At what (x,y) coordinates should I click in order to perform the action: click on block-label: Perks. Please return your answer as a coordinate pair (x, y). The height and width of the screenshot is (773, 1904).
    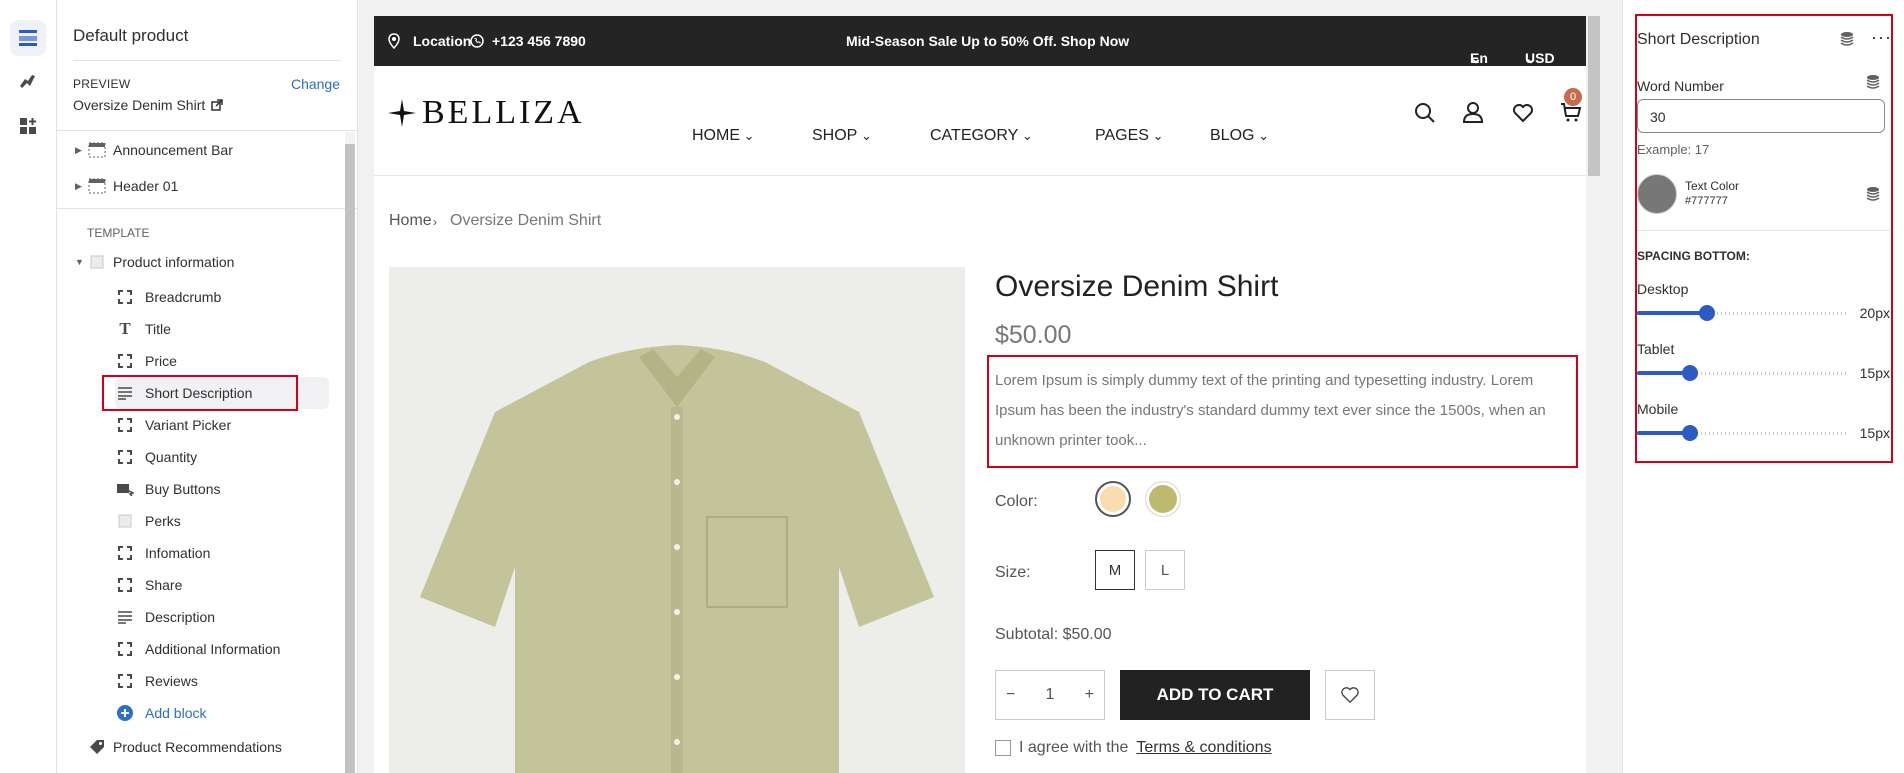
    Looking at the image, I should click on (163, 521).